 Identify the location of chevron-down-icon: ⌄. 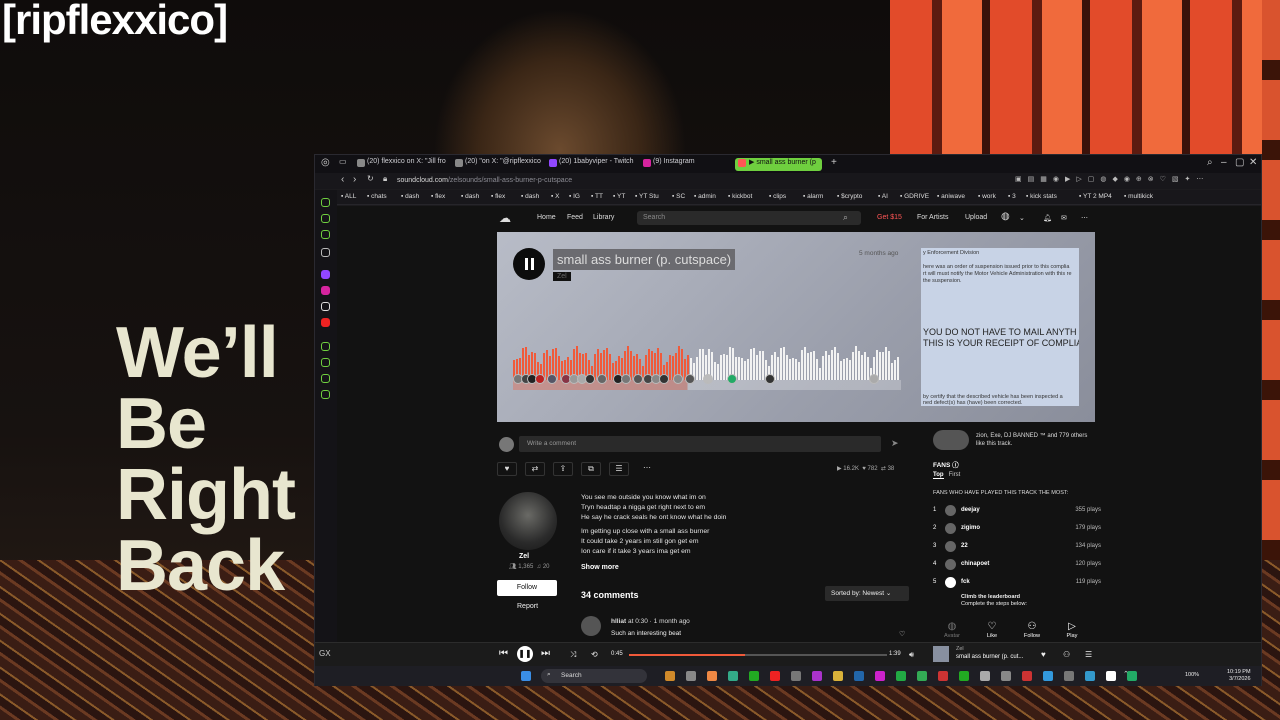
(1022, 218).